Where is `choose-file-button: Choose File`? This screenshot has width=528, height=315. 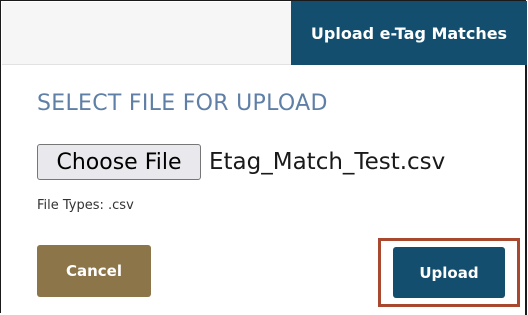
choose-file-button: Choose File is located at coordinates (119, 162).